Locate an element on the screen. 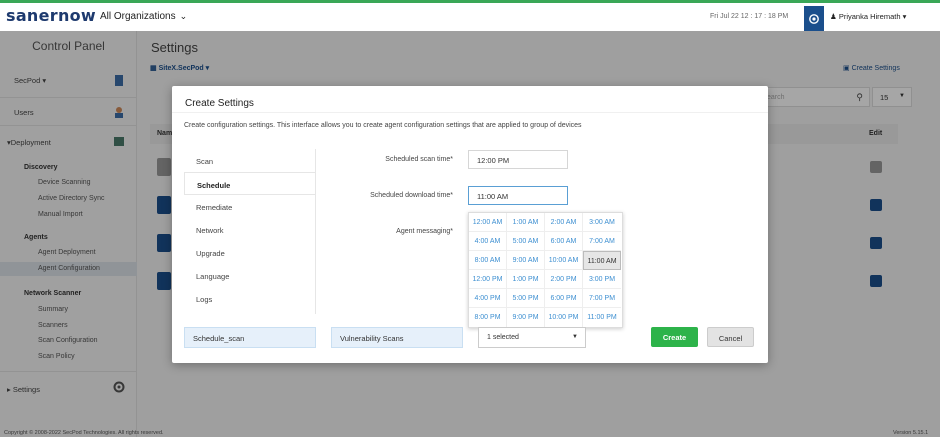 Image resolution: width=940 pixels, height=437 pixels. time-option: 7:00 PM is located at coordinates (602, 298).